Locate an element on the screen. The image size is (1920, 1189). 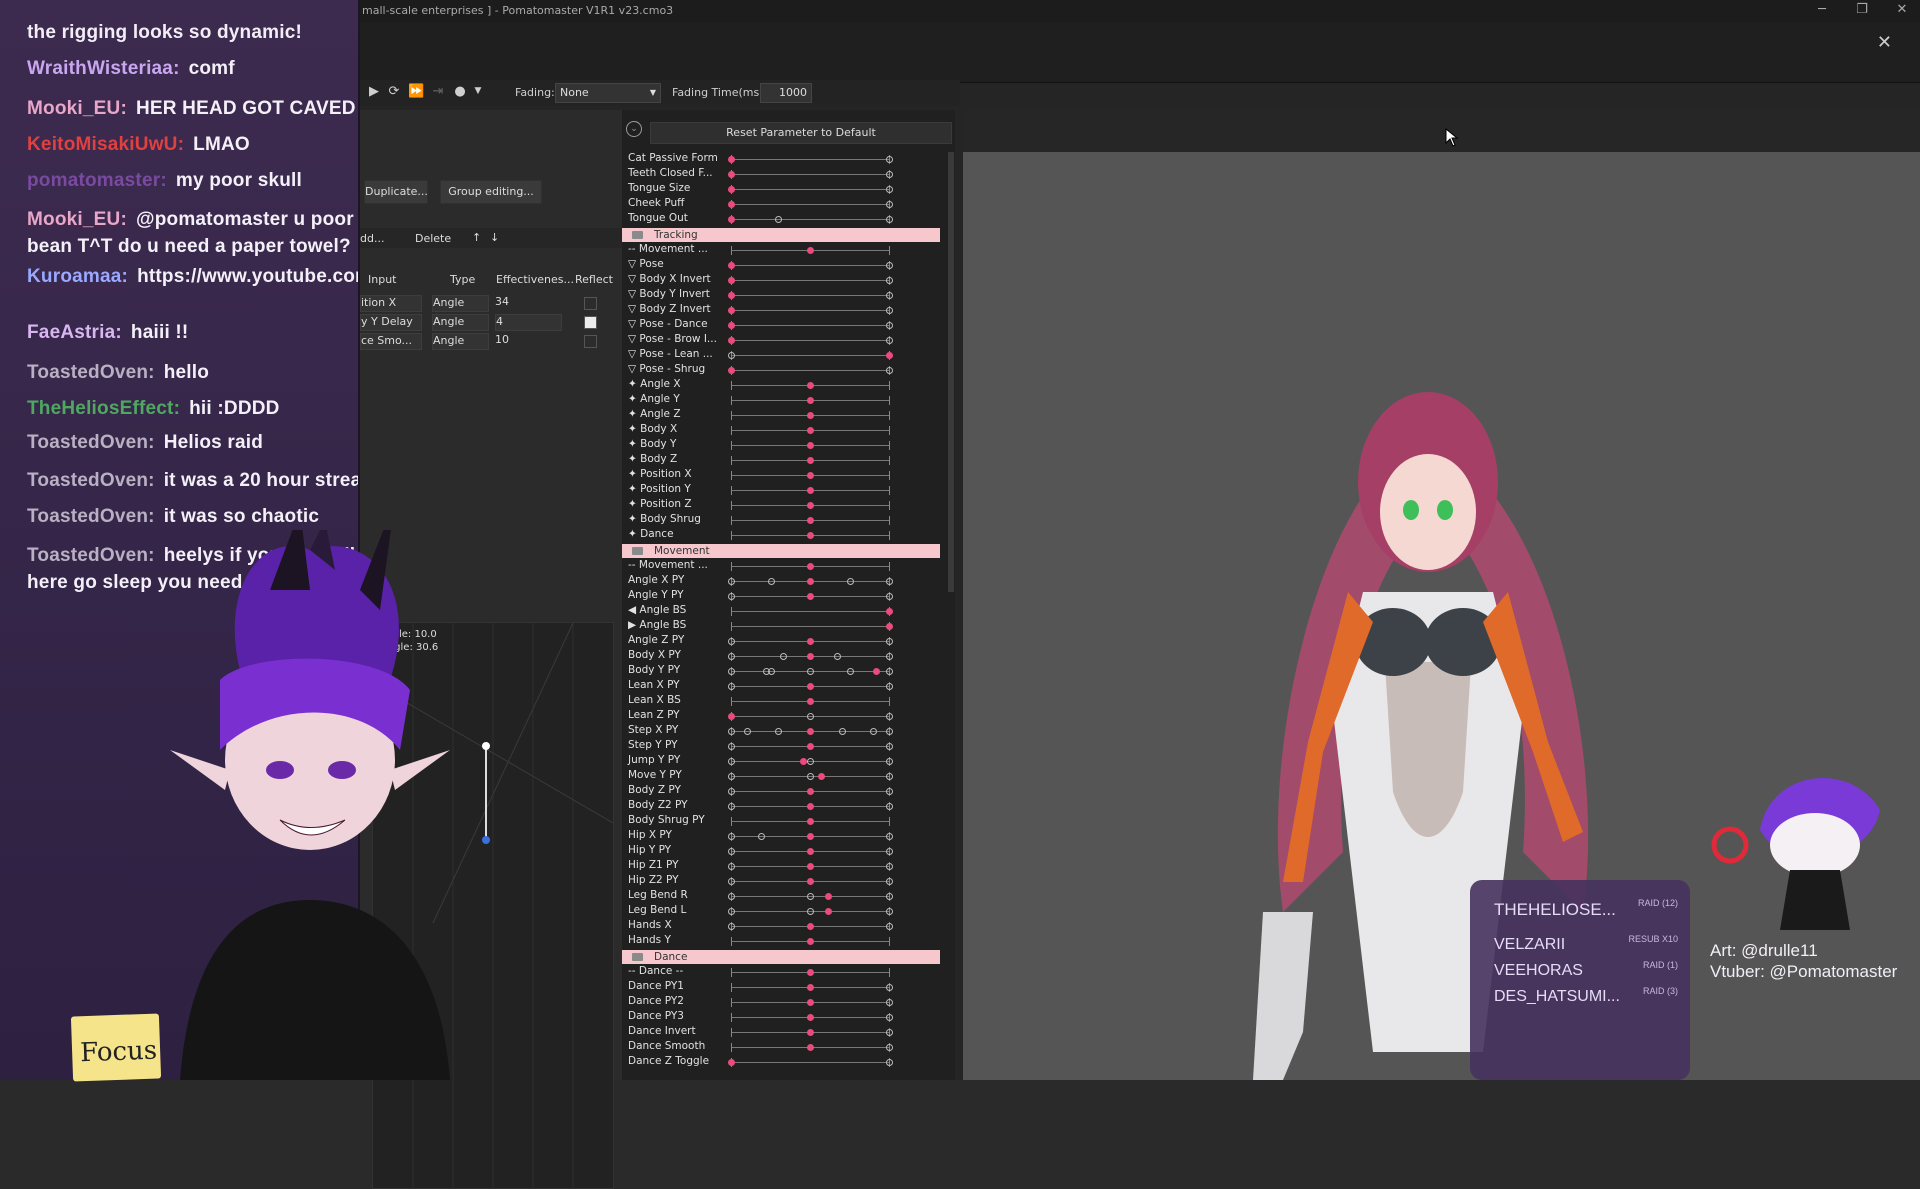
parameter-row: ✦ Angle Z is located at coordinates (778, 415).